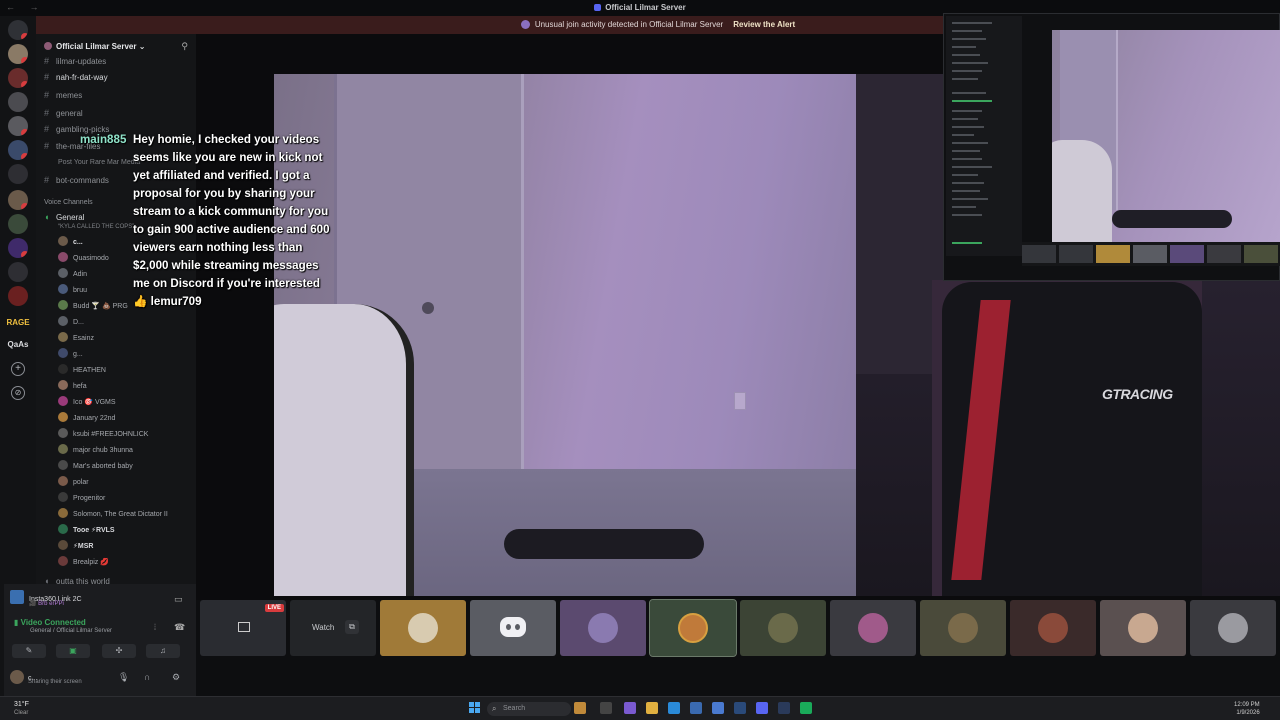  What do you see at coordinates (72, 275) in the screenshot?
I see `voice-user: Adin` at bounding box center [72, 275].